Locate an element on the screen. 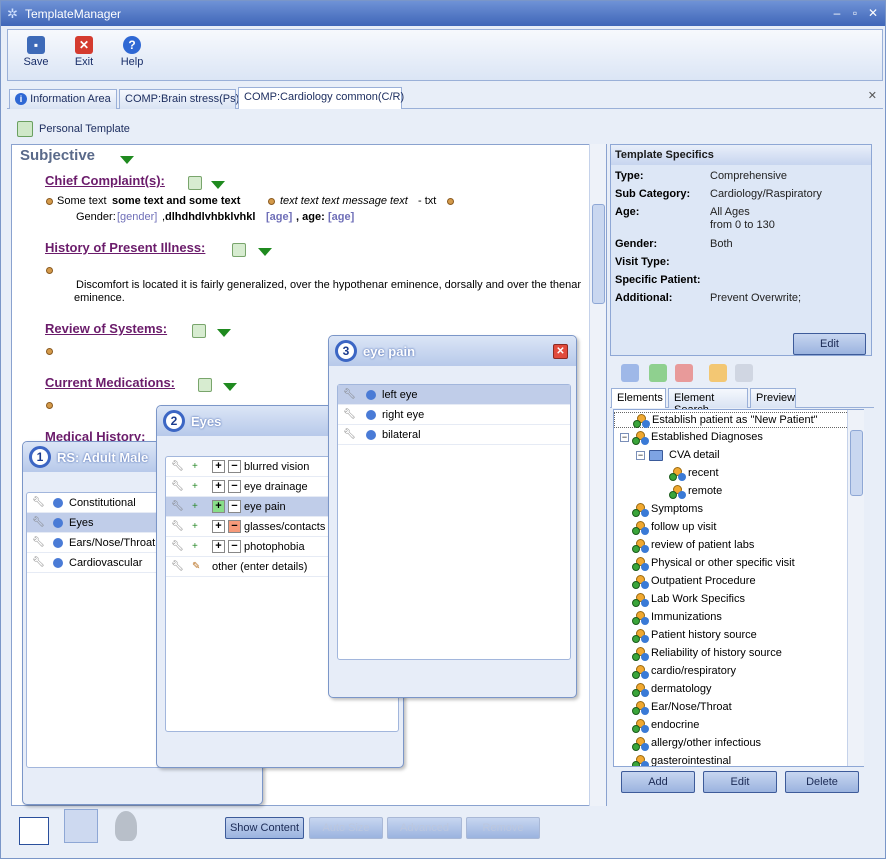  close-popup-button: ✕ is located at coordinates (560, 351).